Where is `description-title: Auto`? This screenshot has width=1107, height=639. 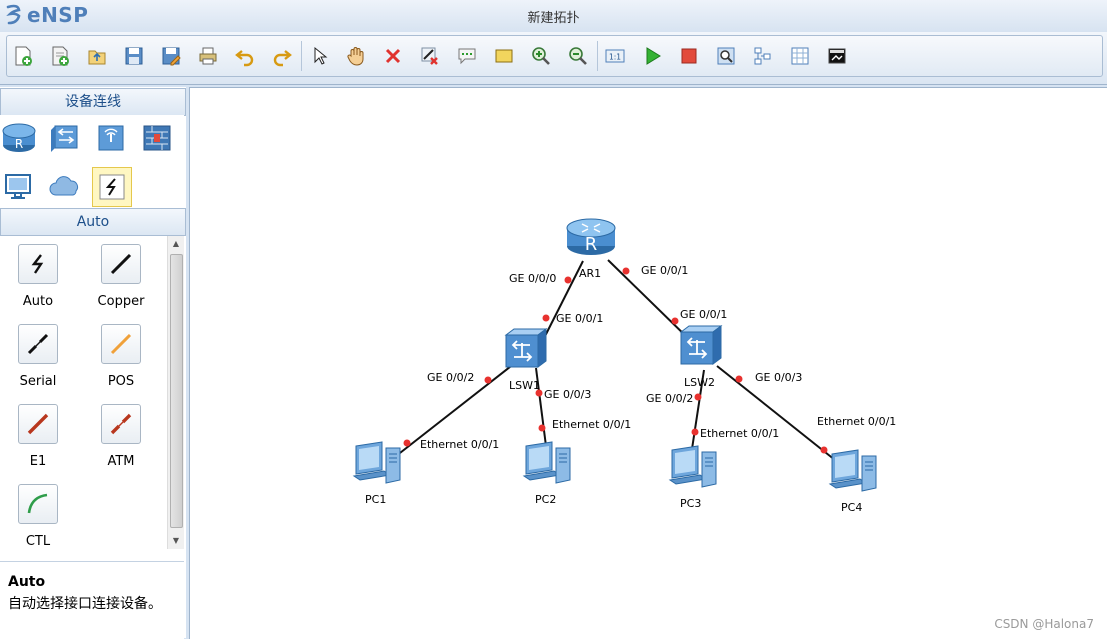 description-title: Auto is located at coordinates (27, 582).